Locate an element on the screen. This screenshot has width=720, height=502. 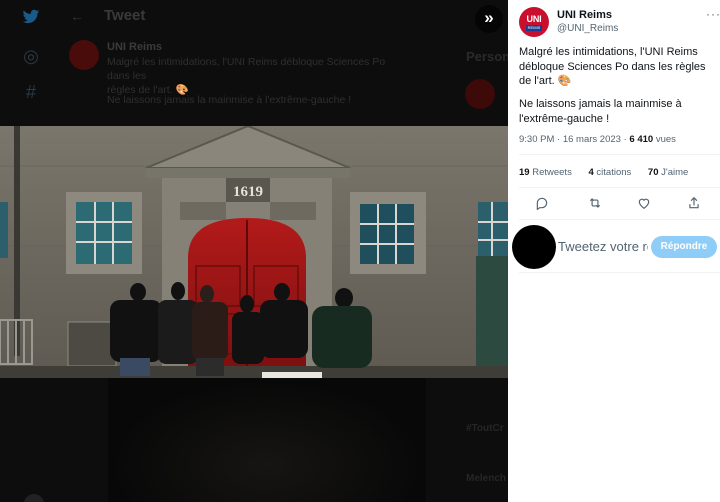
background-dog-image is located at coordinates (267, 440).